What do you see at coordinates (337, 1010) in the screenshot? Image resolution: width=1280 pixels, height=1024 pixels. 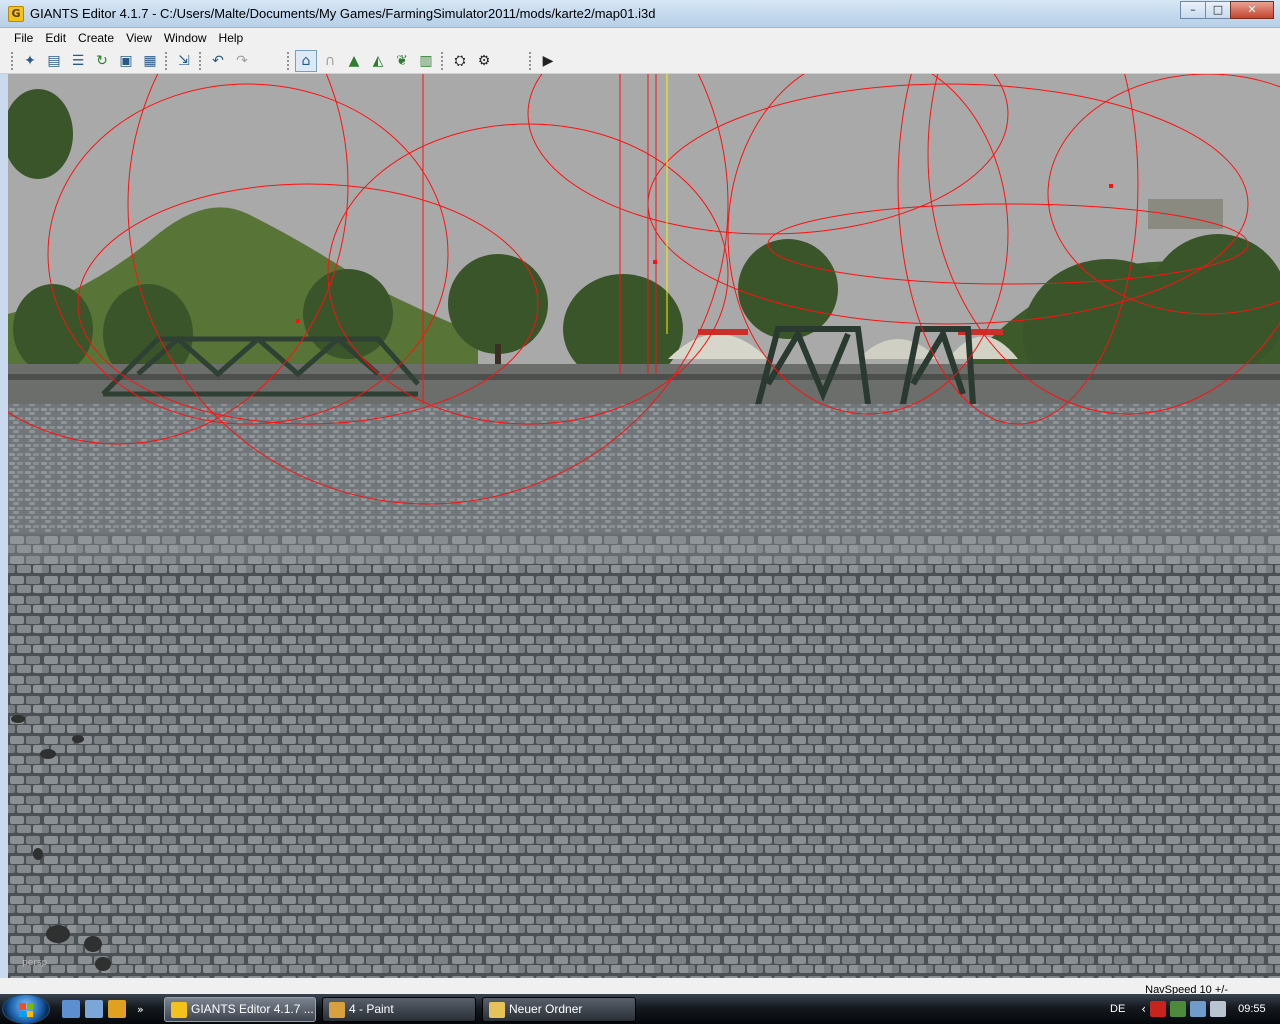 I see `paint-icon` at bounding box center [337, 1010].